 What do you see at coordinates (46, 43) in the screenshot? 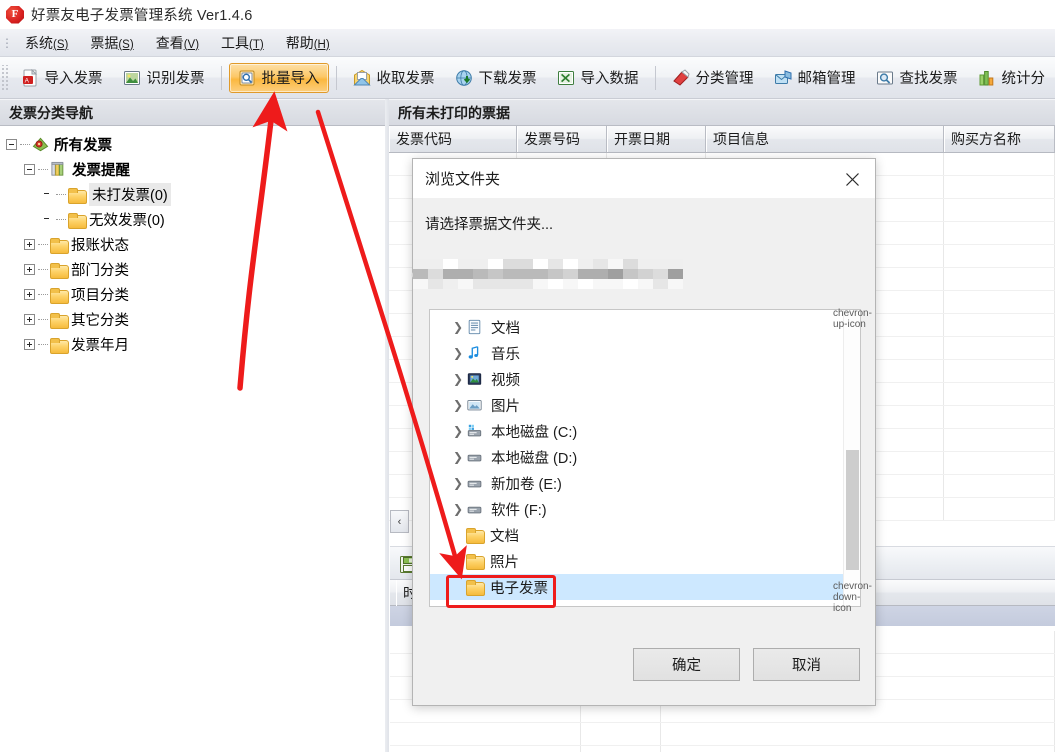
I see `menu-item-1: 系统(S)` at bounding box center [46, 43].